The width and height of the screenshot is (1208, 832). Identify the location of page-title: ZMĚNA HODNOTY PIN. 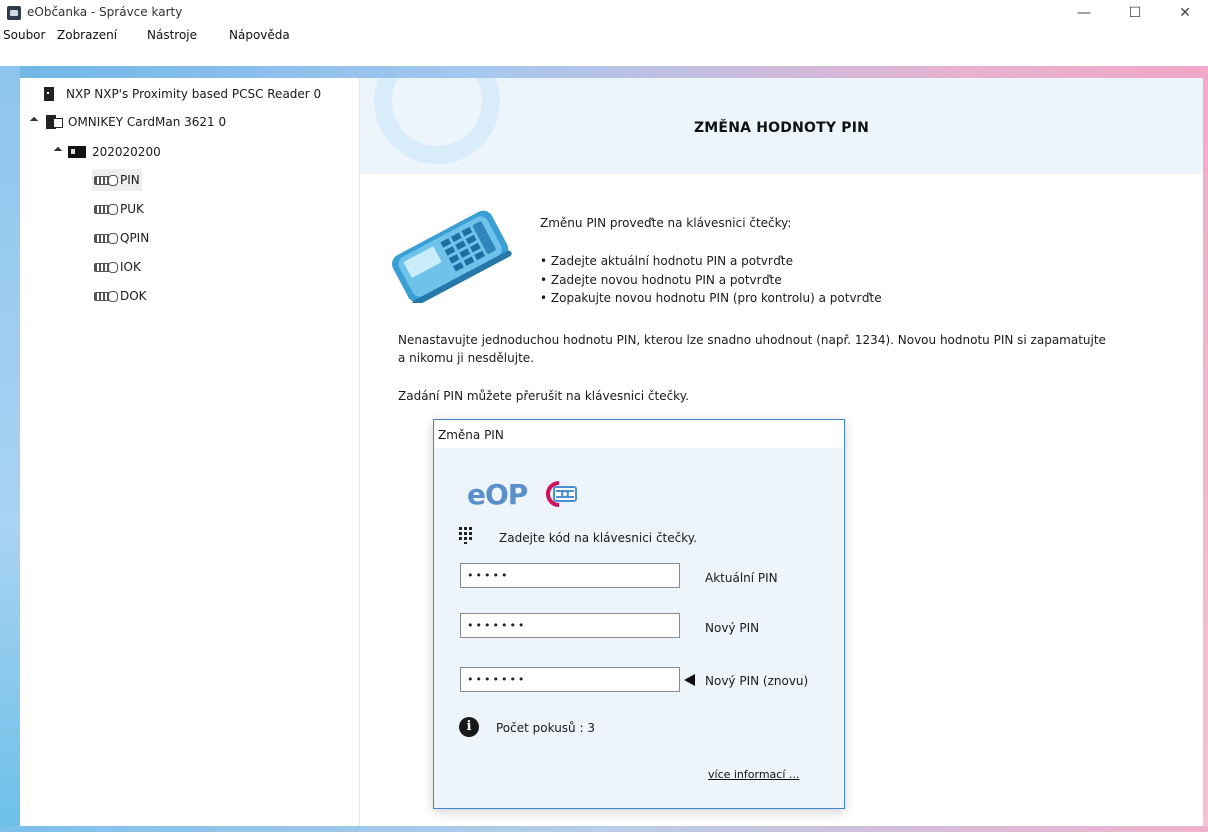
(781, 128).